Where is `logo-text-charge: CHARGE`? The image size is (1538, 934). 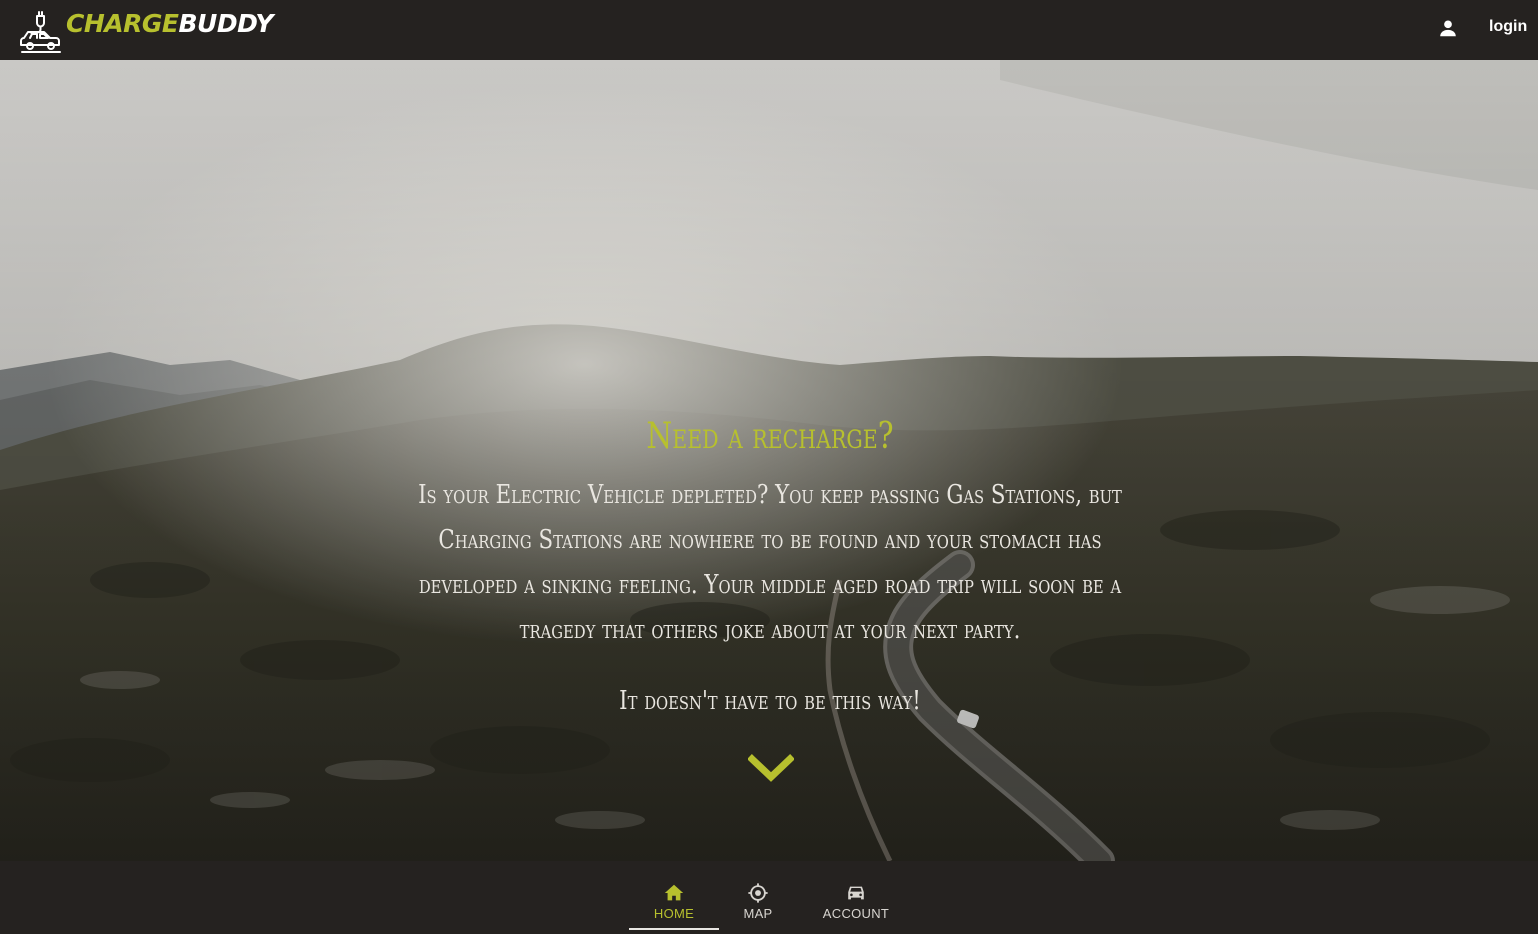 logo-text-charge: CHARGE is located at coordinates (122, 23).